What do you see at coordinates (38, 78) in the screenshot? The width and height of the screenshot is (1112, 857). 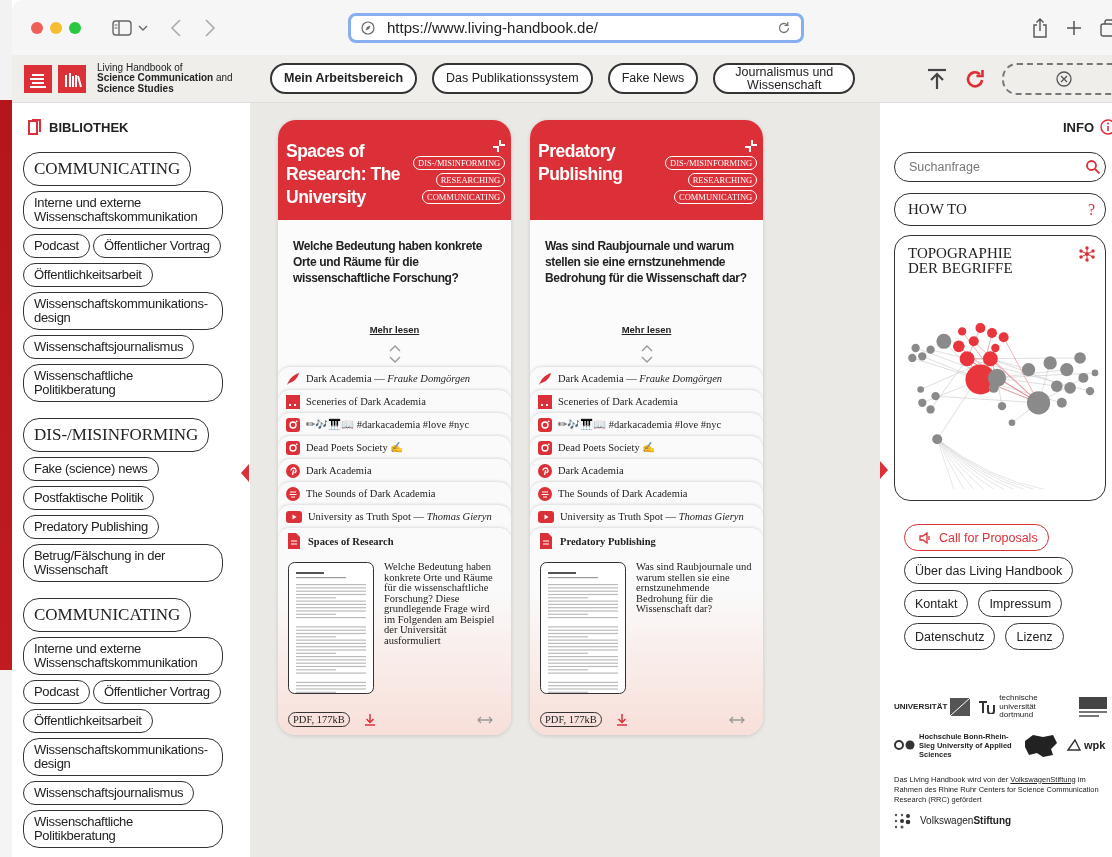 I see `books-logo-icon` at bounding box center [38, 78].